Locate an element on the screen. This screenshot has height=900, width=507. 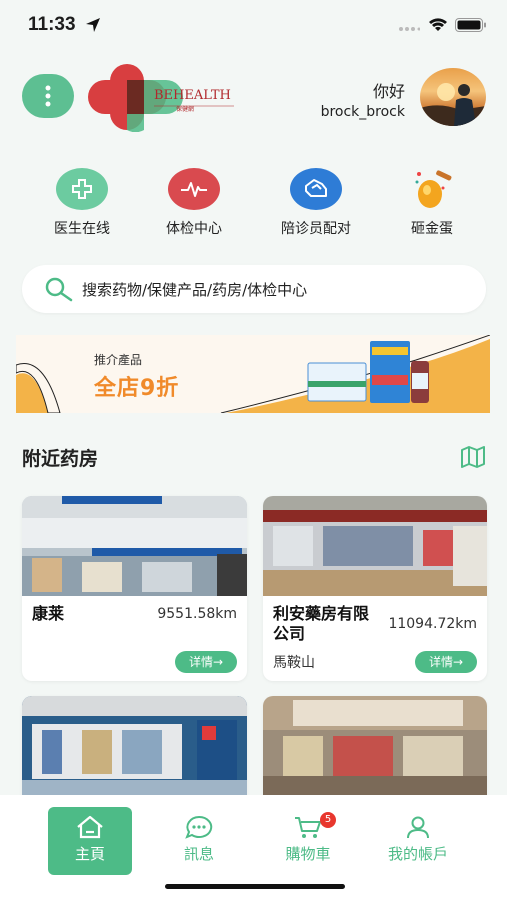
quick-action-health-check: 体检中心 is located at coordinates (194, 203).